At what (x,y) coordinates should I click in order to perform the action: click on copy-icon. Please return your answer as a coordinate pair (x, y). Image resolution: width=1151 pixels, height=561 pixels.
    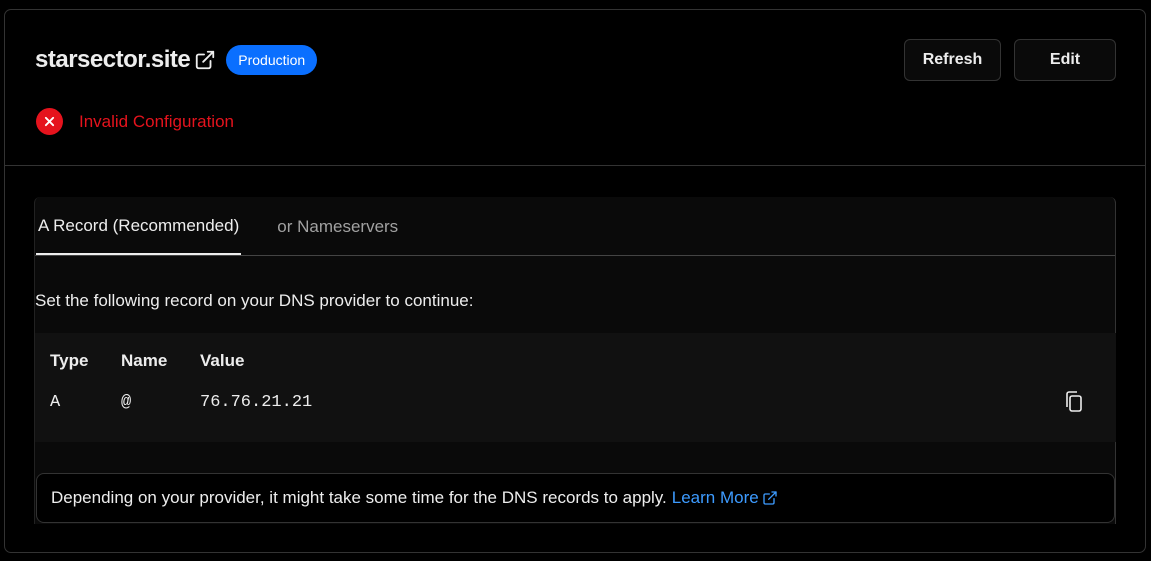
    Looking at the image, I should click on (1074, 402).